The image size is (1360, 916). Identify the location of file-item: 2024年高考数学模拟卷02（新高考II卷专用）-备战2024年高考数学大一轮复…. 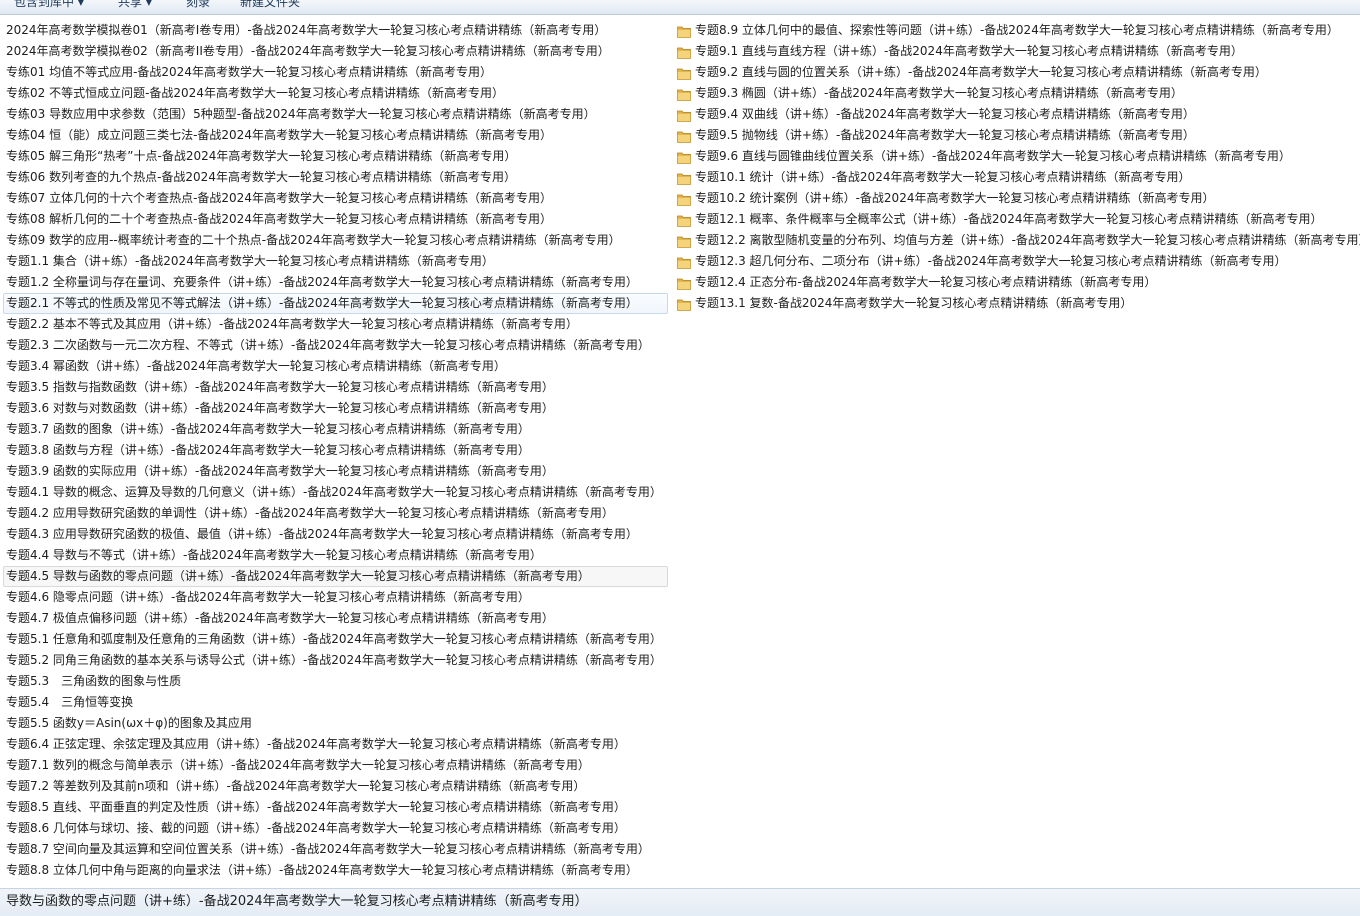
(336, 51).